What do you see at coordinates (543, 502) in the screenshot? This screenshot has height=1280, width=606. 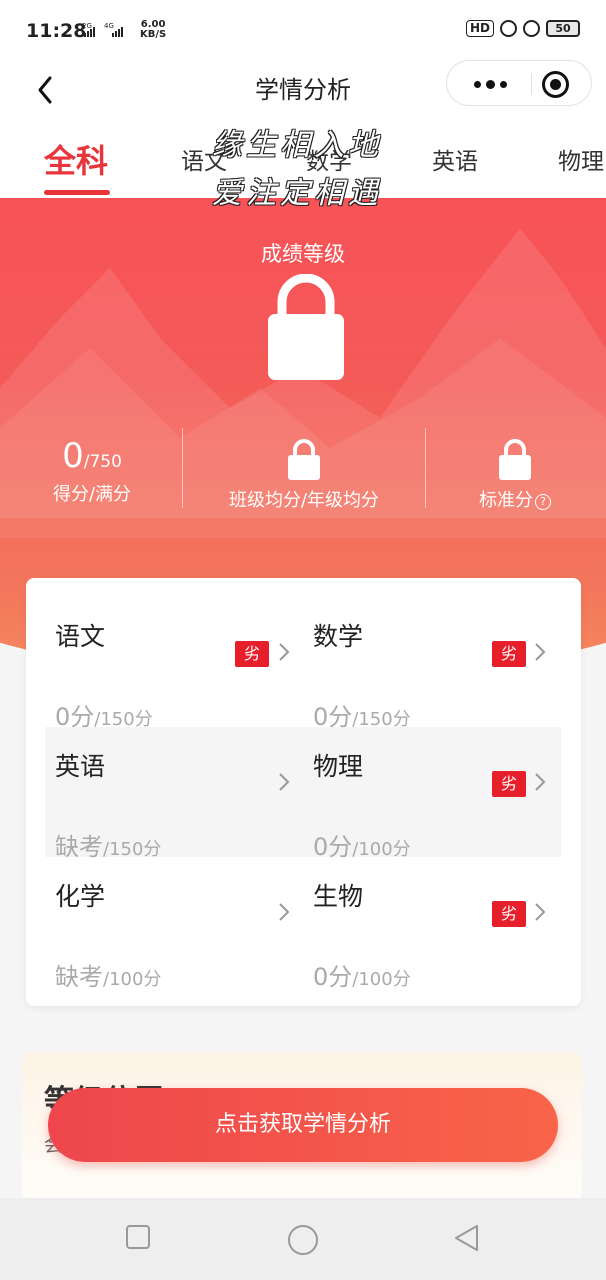 I see `help-icon: ?` at bounding box center [543, 502].